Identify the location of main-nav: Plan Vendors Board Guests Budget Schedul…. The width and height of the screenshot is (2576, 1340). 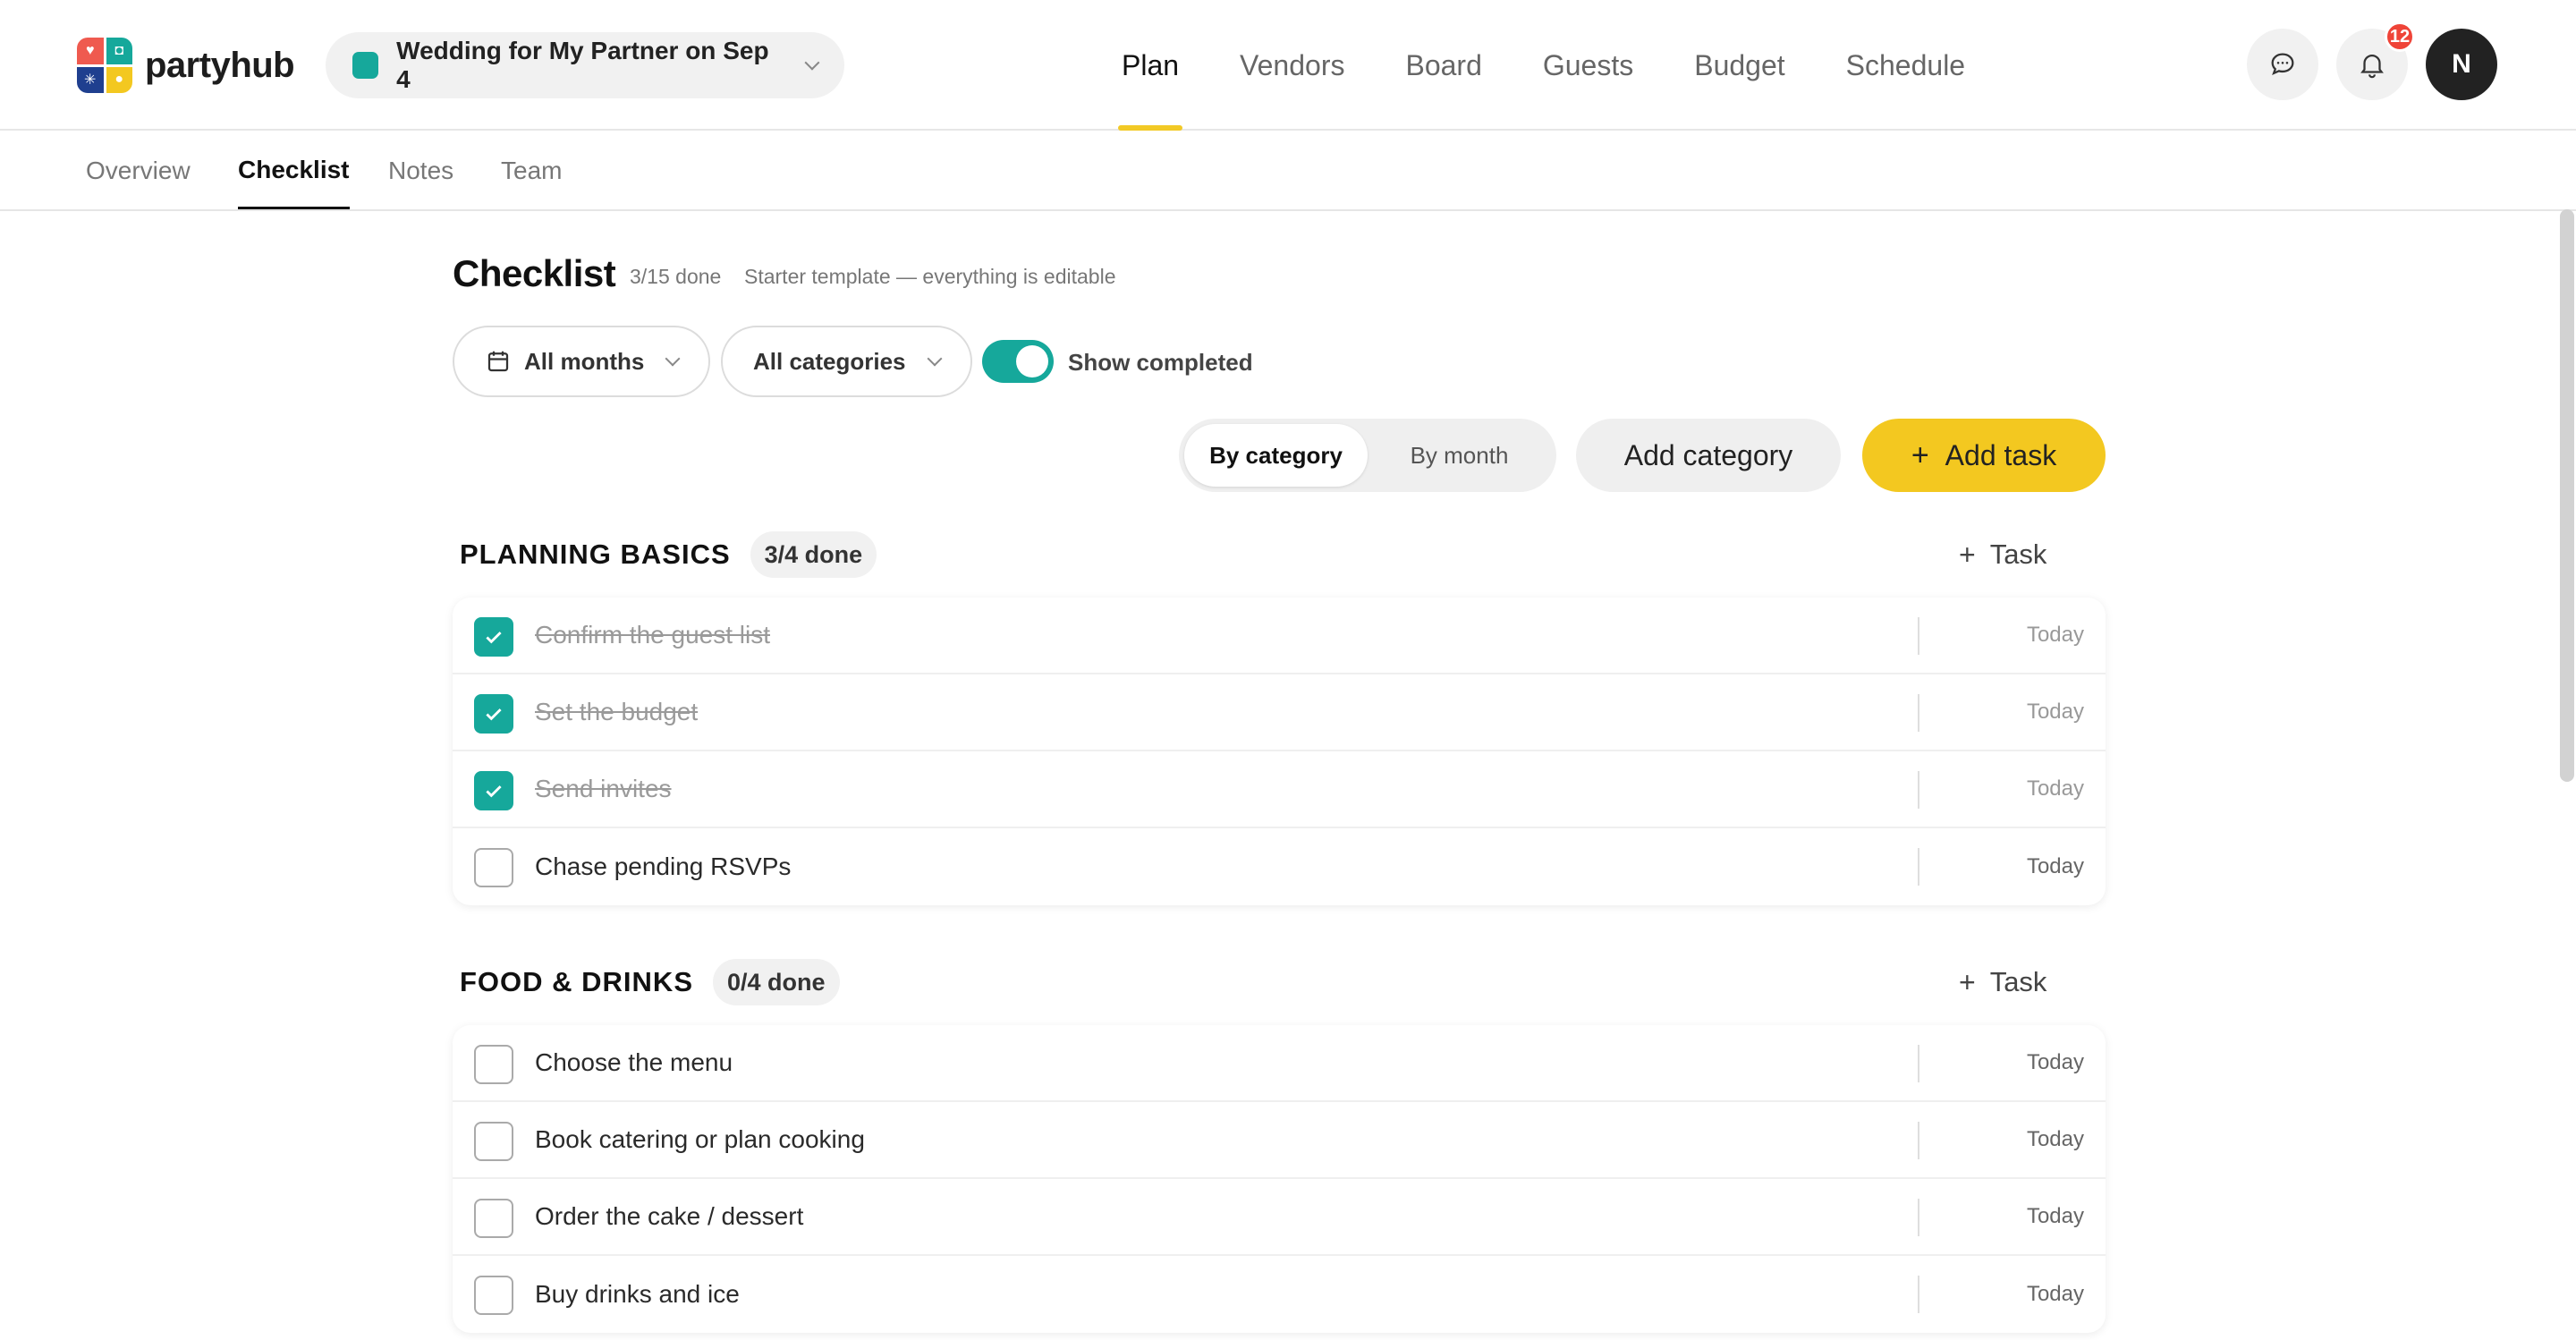
(1543, 65).